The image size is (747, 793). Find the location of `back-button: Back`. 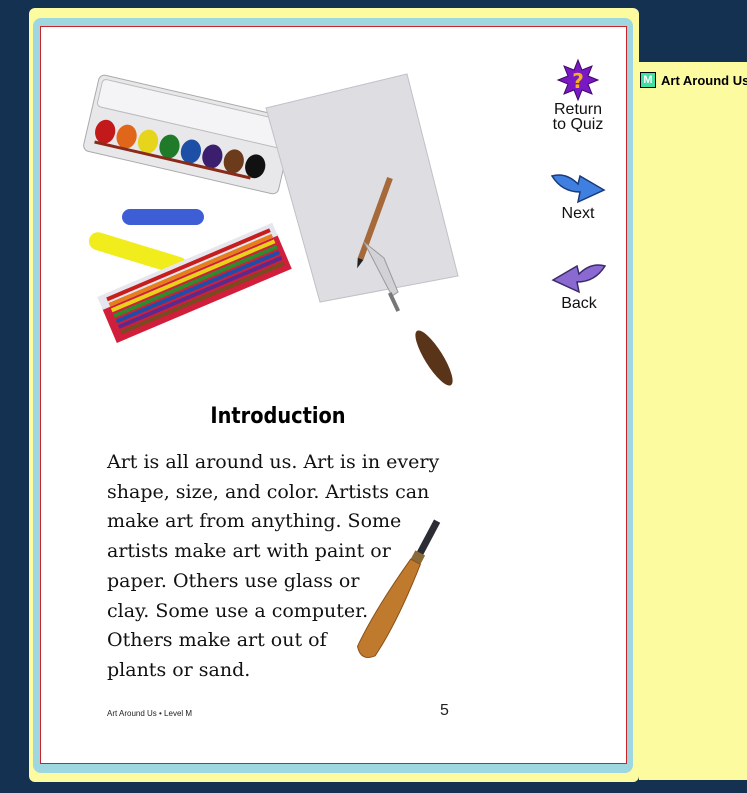

back-button: Back is located at coordinates (579, 286).